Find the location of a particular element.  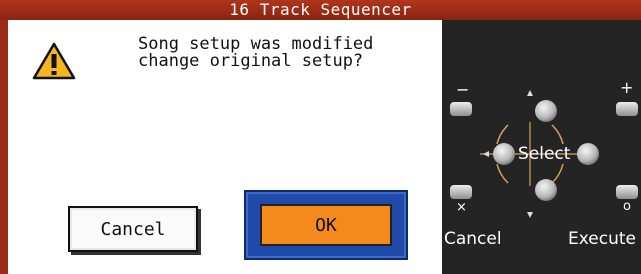

select-label: Select is located at coordinates (544, 154).